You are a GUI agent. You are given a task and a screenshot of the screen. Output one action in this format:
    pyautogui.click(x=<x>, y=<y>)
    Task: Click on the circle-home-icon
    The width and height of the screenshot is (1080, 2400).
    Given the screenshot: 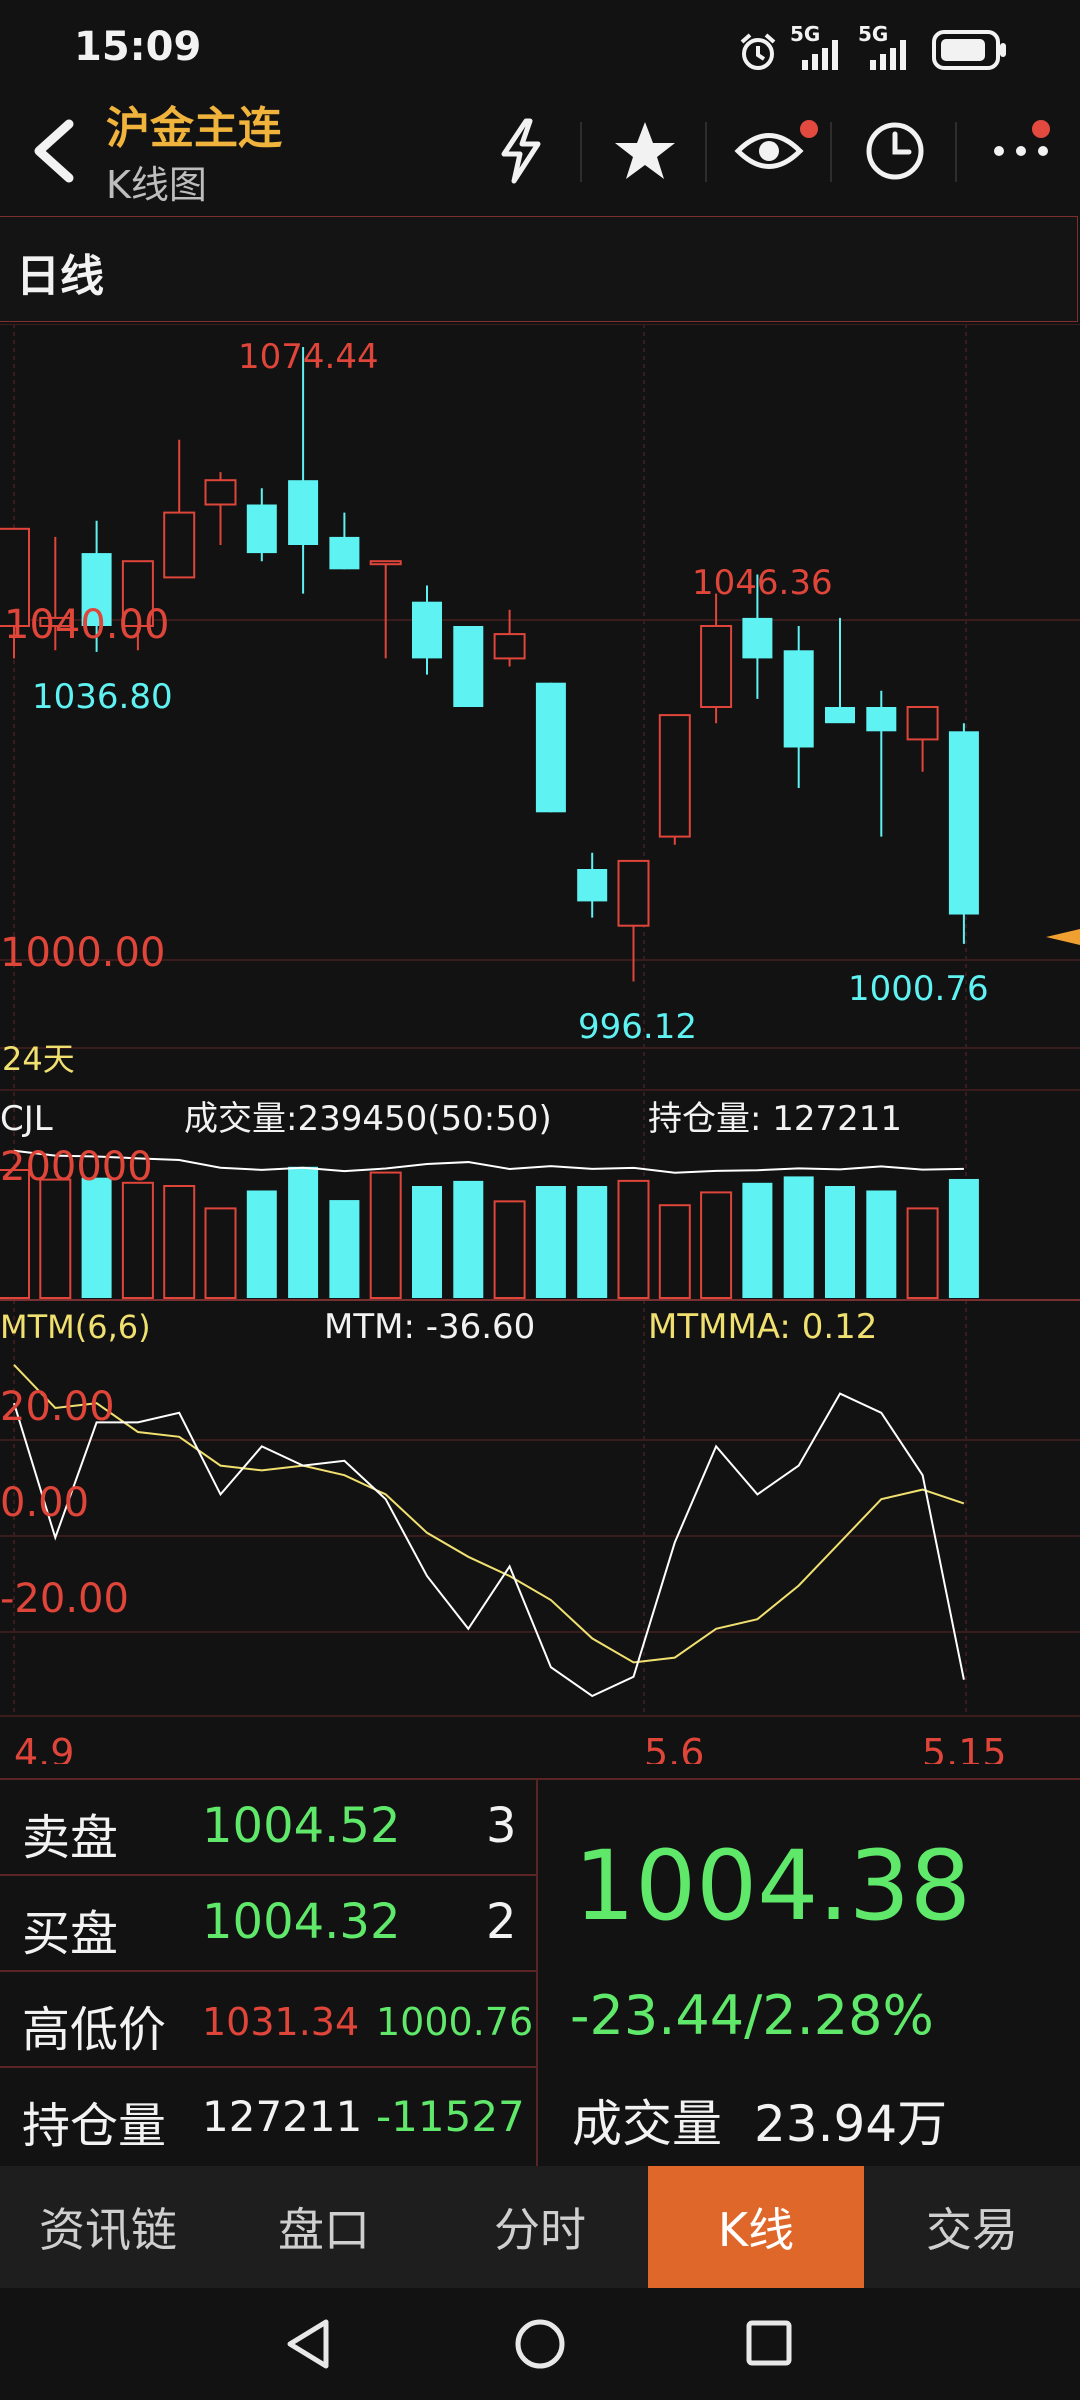 What is the action you would take?
    pyautogui.click(x=540, y=2344)
    